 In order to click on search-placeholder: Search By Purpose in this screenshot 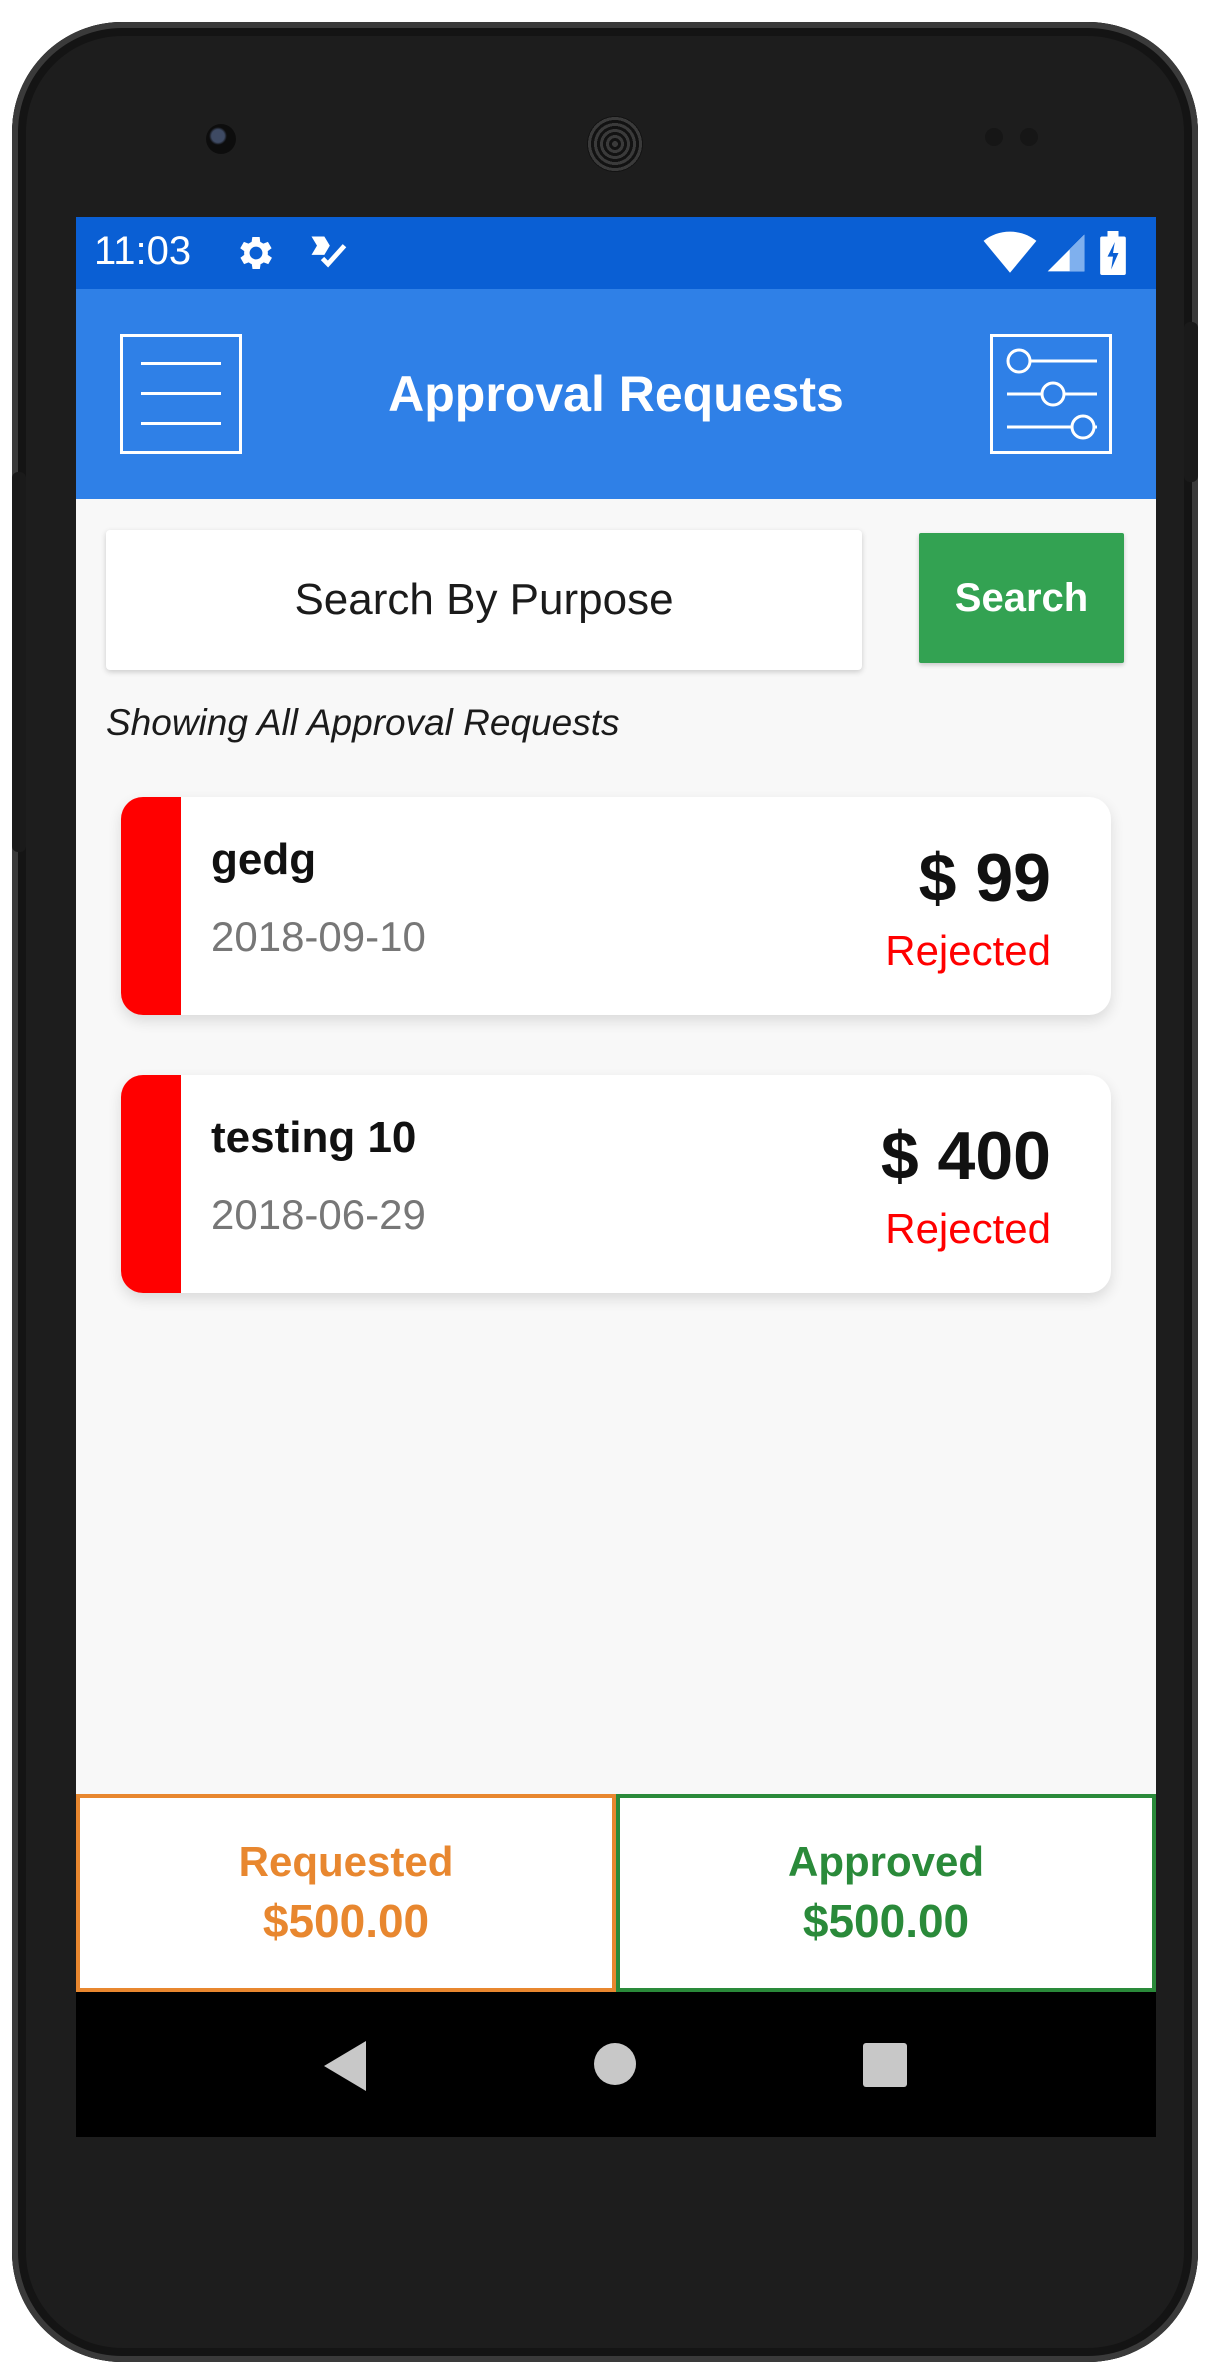, I will do `click(484, 599)`.